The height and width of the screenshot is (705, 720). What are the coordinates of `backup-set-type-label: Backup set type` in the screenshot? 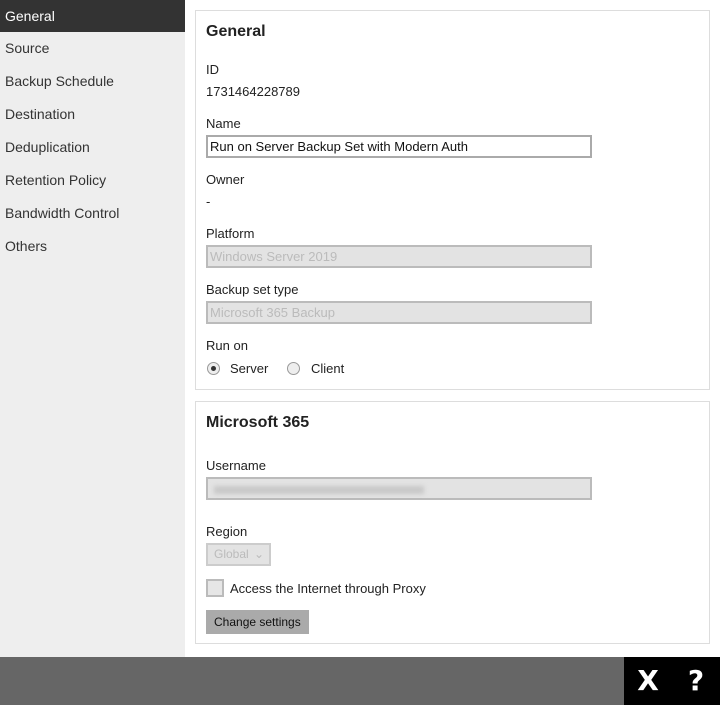 It's located at (252, 289).